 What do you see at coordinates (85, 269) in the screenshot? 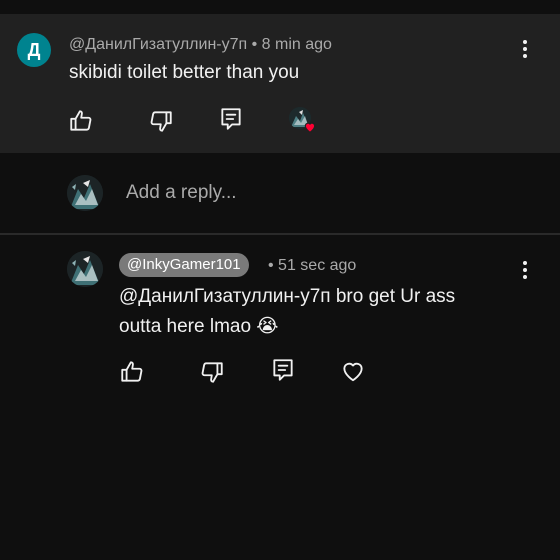
I see `reply-avatar` at bounding box center [85, 269].